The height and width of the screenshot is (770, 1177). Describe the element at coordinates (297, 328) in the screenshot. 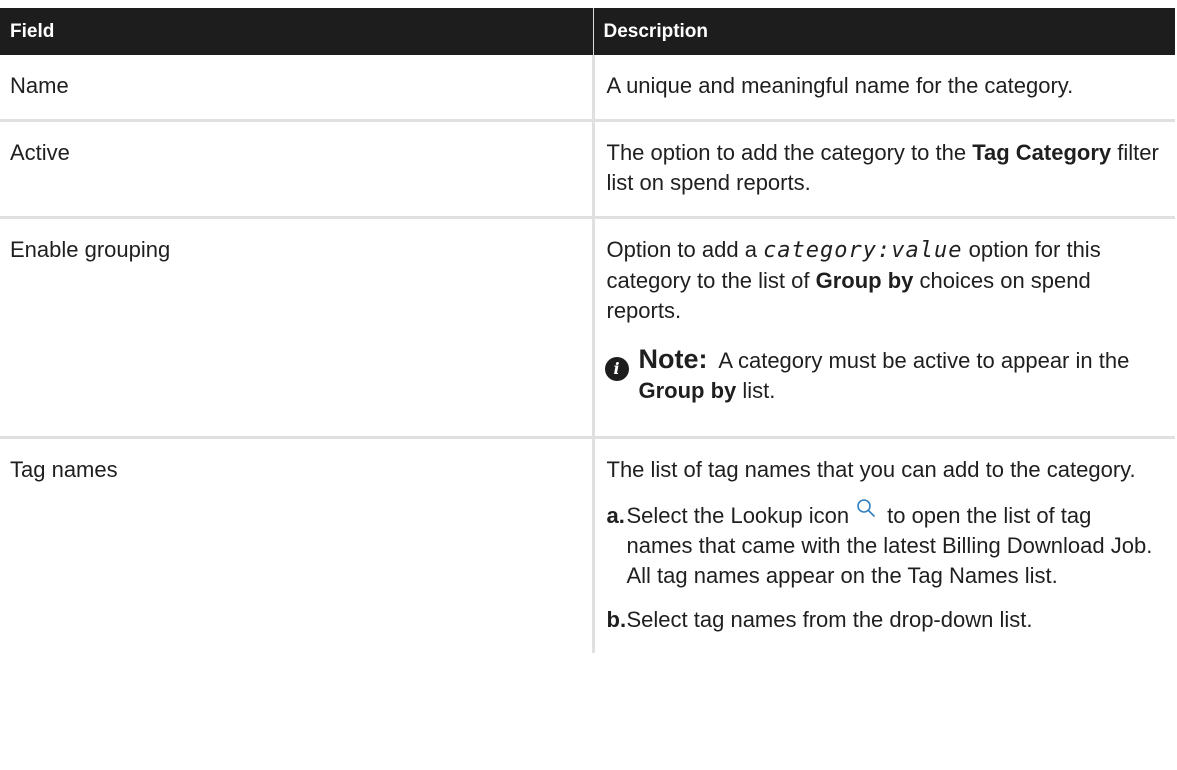

I see `field-name-cell: Enable grouping` at that location.